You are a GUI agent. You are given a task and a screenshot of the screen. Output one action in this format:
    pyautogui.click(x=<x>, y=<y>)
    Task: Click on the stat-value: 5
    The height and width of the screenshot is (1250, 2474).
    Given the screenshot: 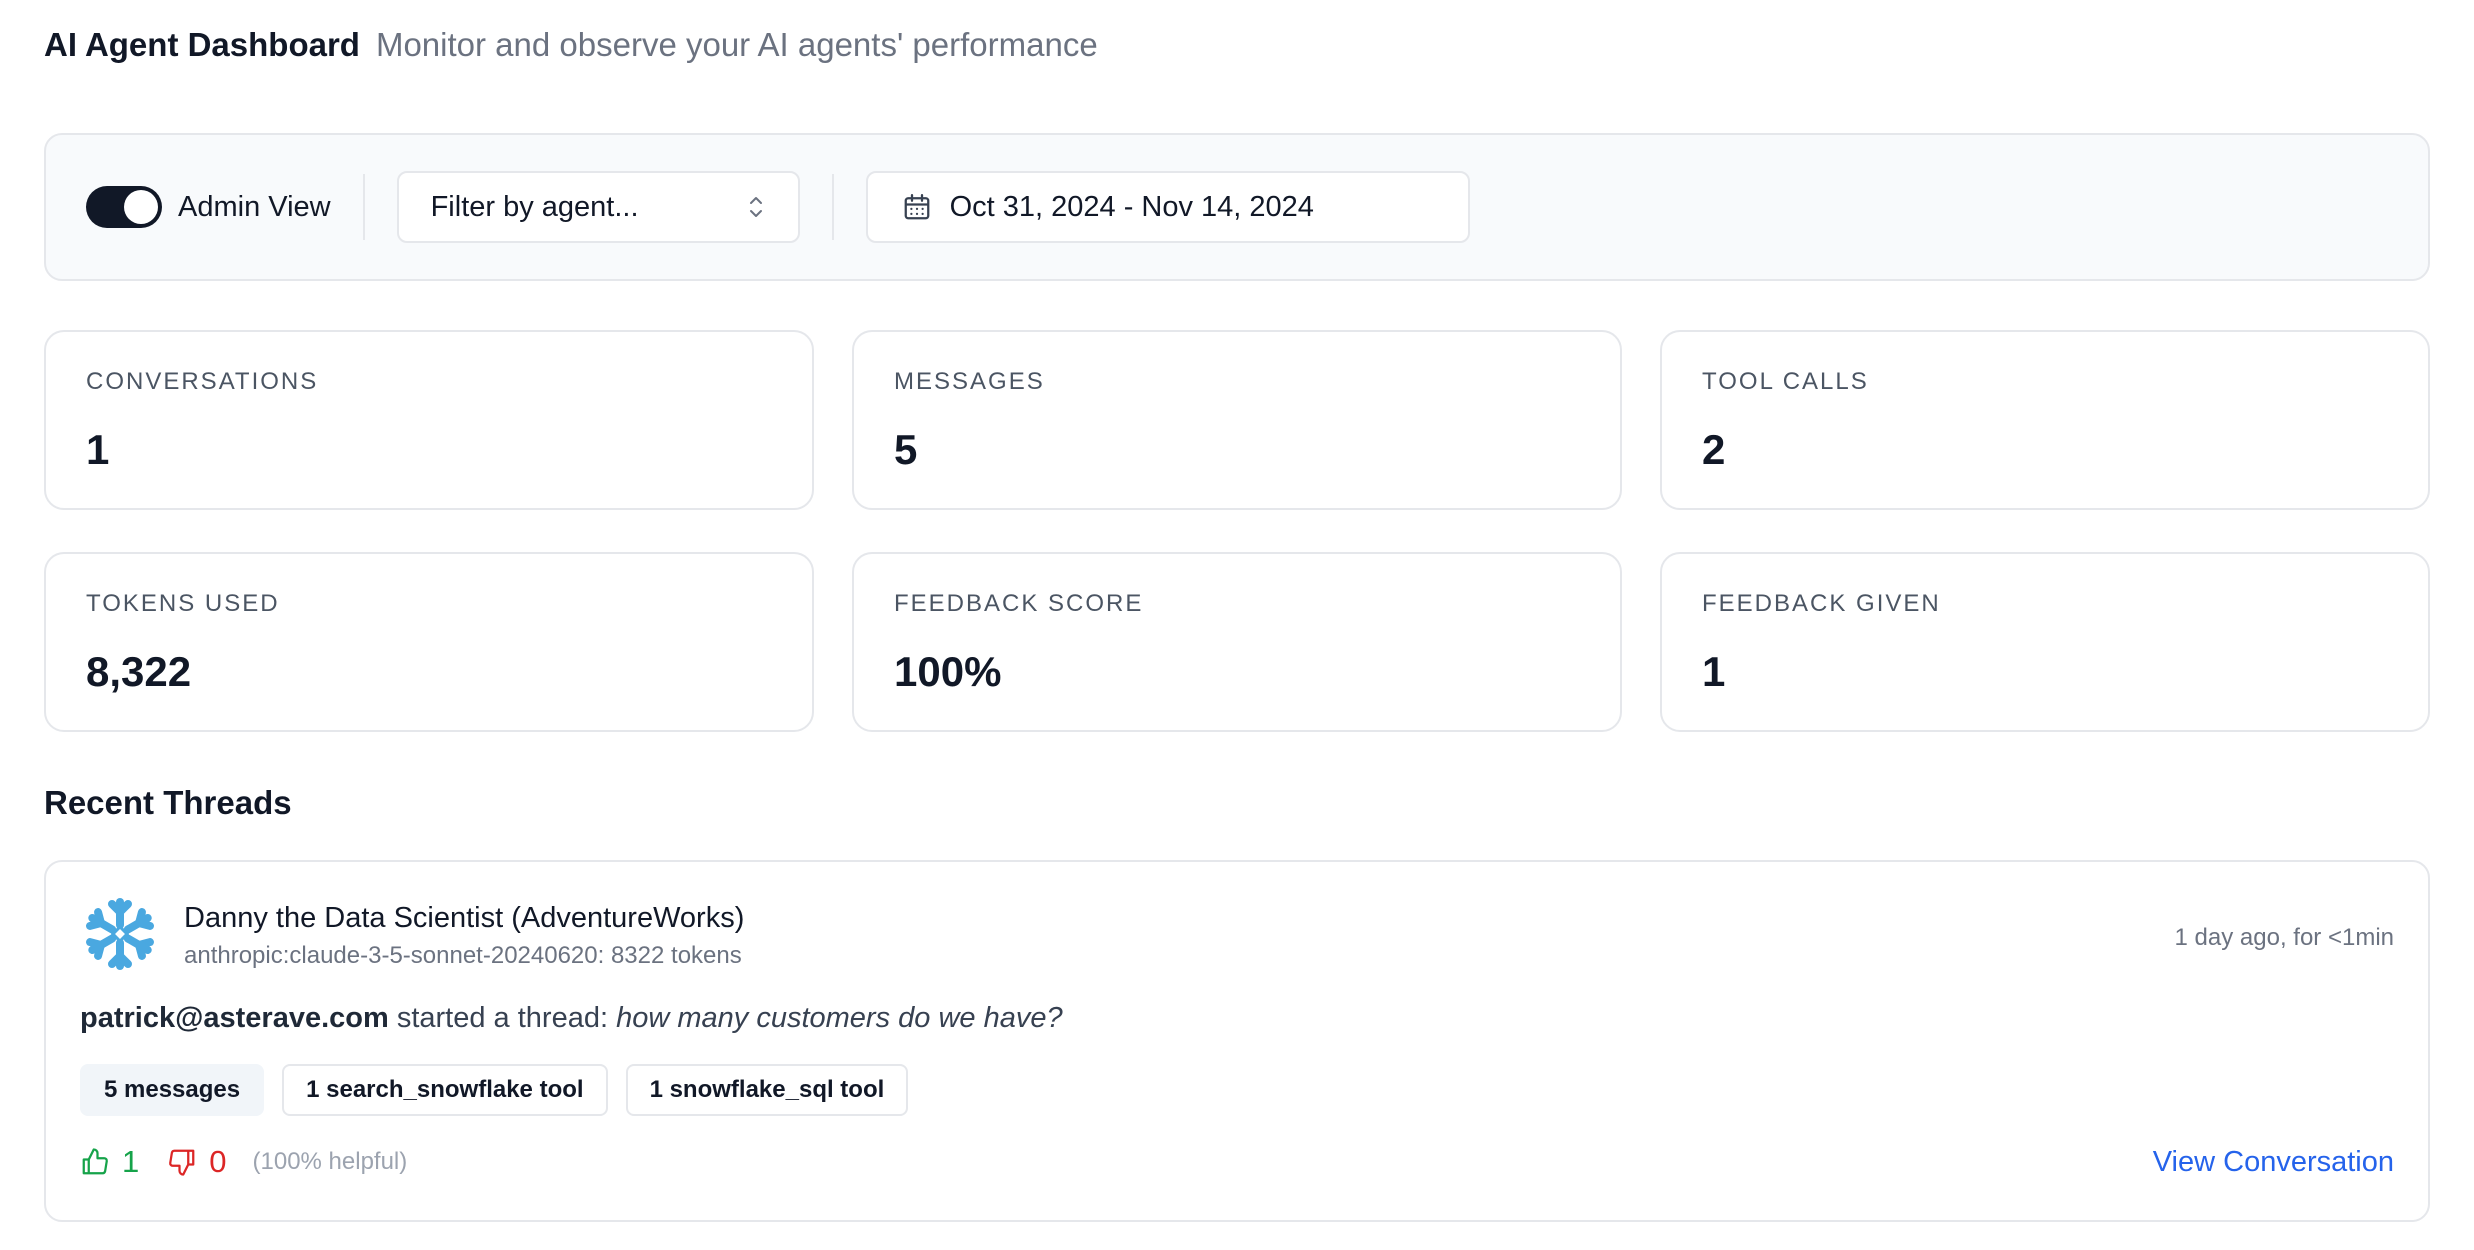 What is the action you would take?
    pyautogui.click(x=906, y=449)
    